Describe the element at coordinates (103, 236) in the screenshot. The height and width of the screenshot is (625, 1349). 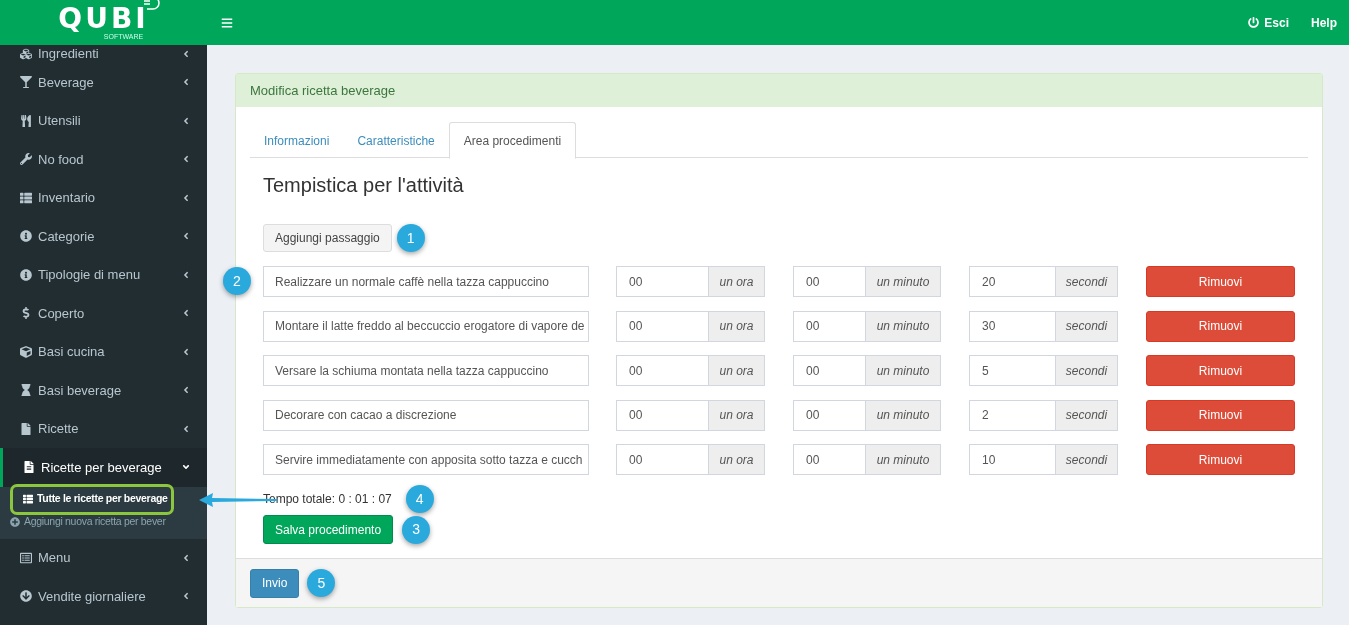
I see `sidebar-item: Categorie` at that location.